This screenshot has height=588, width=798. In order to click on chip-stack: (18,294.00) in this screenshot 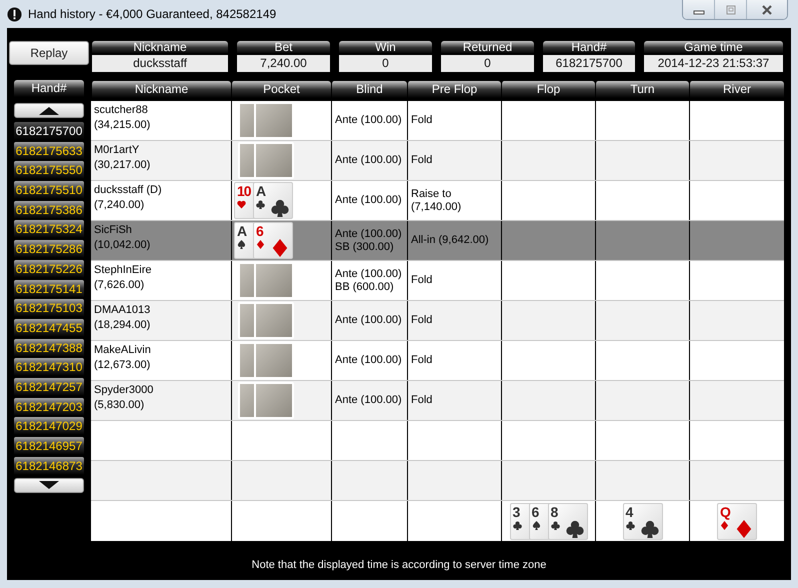, I will do `click(123, 325)`.